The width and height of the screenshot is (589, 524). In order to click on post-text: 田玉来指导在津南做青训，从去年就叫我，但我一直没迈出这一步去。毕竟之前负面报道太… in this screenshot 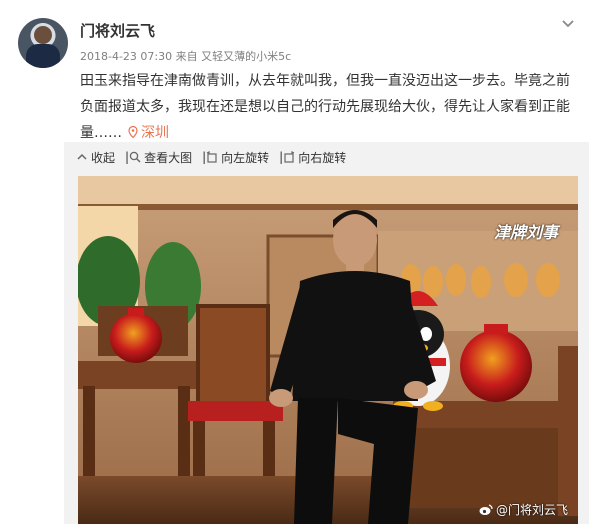, I will do `click(330, 107)`.